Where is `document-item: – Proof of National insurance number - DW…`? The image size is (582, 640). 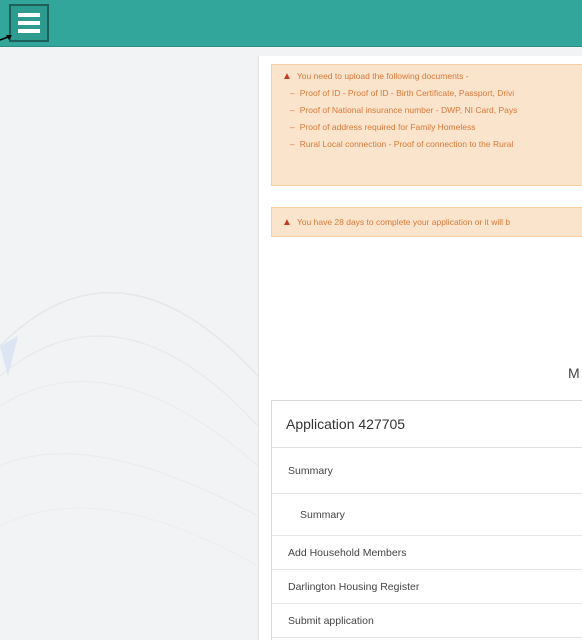
document-item: – Proof of National insurance number - DW… is located at coordinates (432, 110).